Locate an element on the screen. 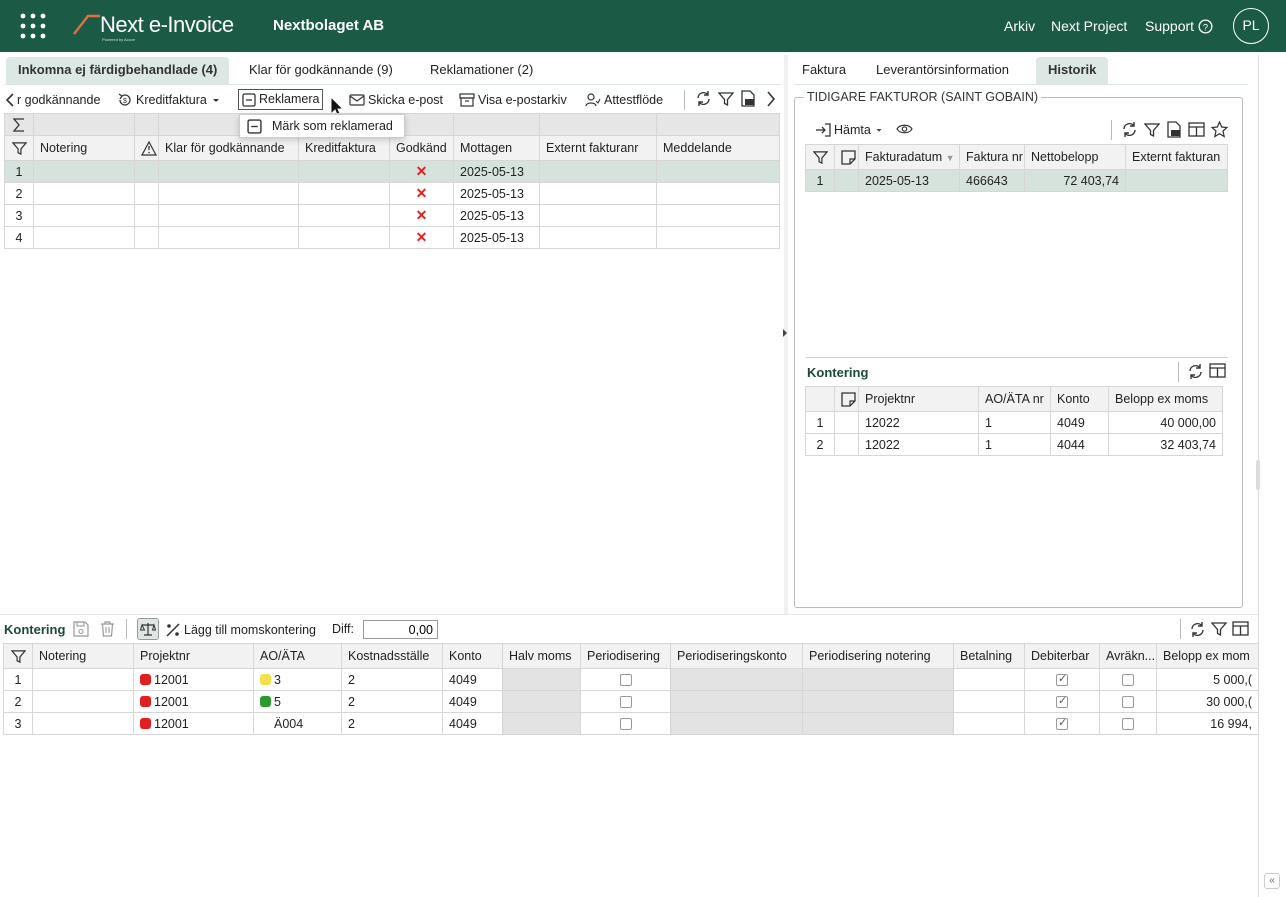 Image resolution: width=1286 pixels, height=897 pixels. user-avatar: PL is located at coordinates (1251, 26).